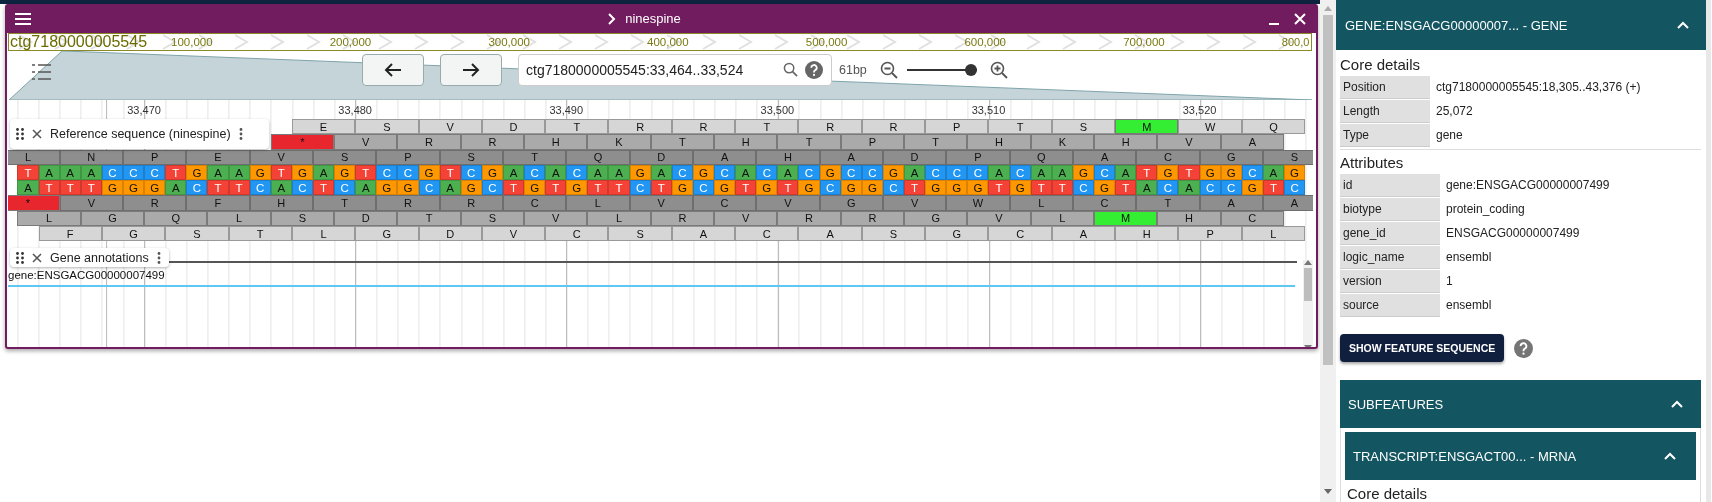 This screenshot has height=502, width=1712. What do you see at coordinates (941, 69) in the screenshot?
I see `zoom-slider` at bounding box center [941, 69].